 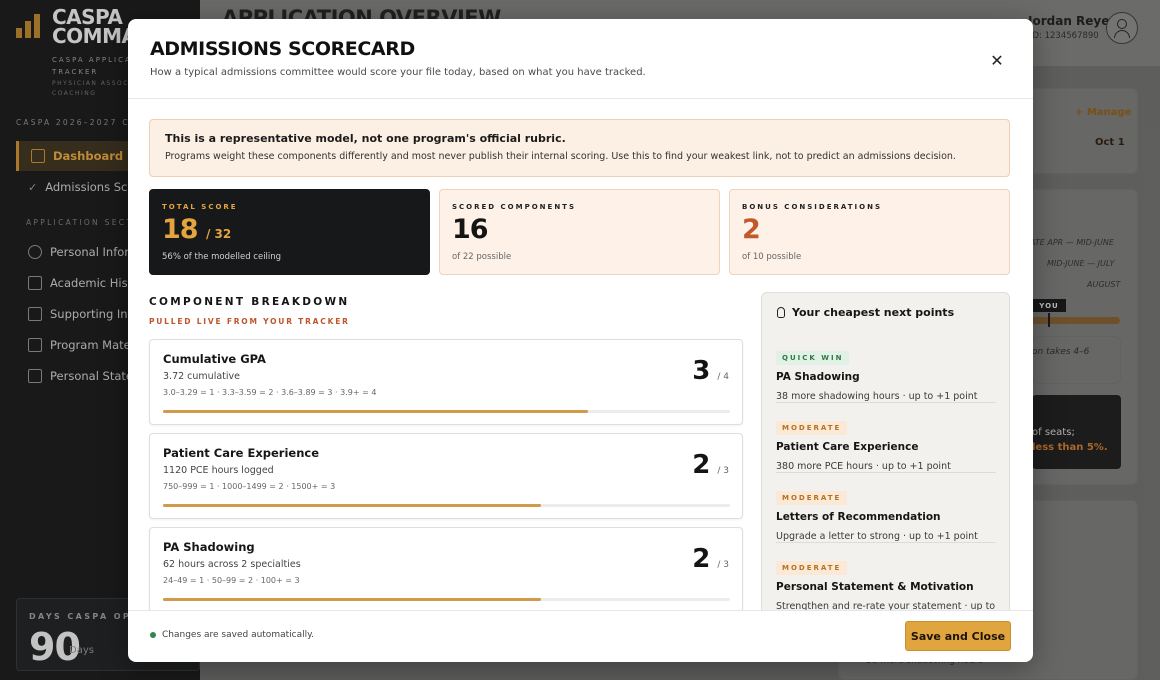 What do you see at coordinates (997, 60) in the screenshot?
I see `close-icon: ✕` at bounding box center [997, 60].